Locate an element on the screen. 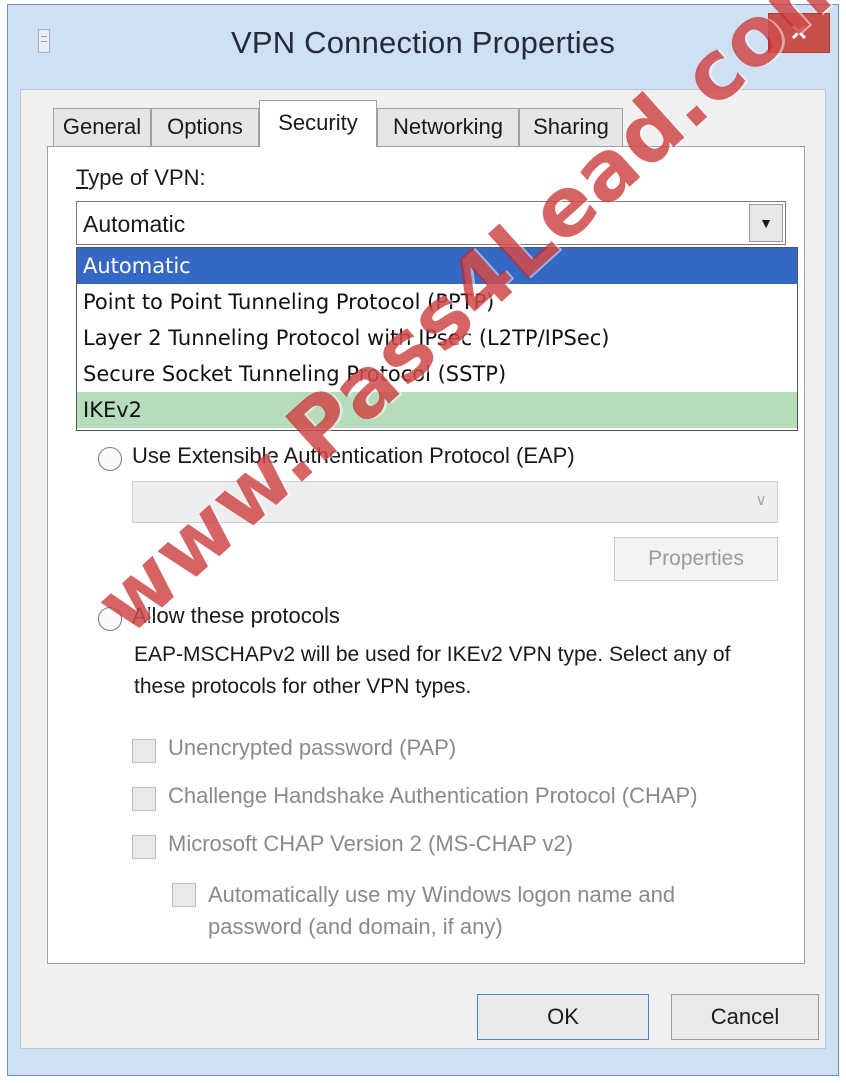  ok-button: OK is located at coordinates (563, 1017).